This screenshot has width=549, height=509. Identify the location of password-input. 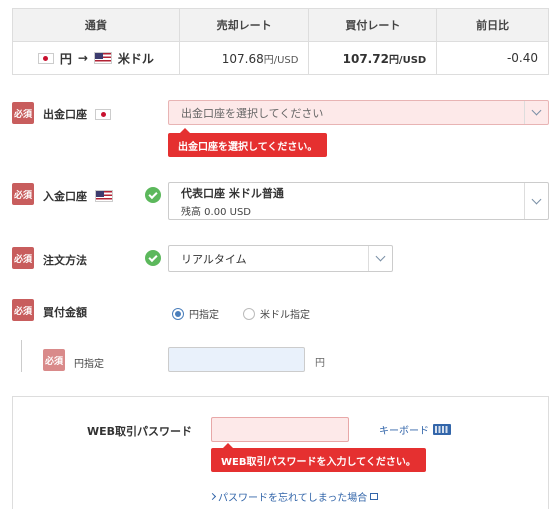
(280, 429).